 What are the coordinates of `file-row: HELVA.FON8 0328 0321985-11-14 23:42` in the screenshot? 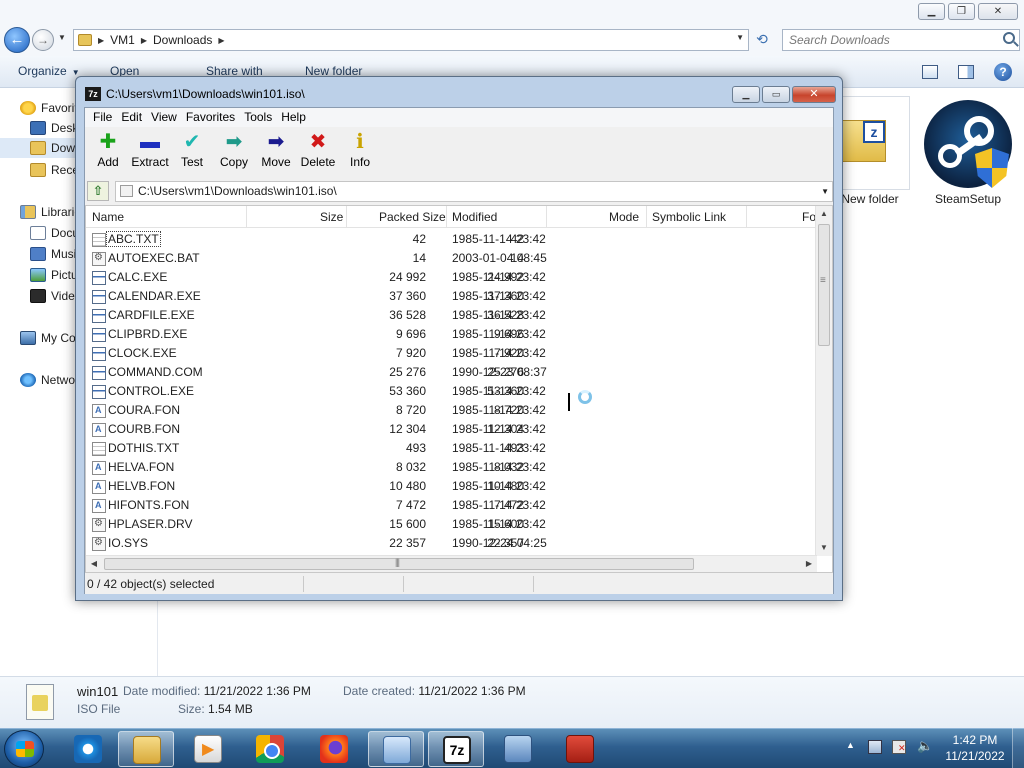 It's located at (451, 467).